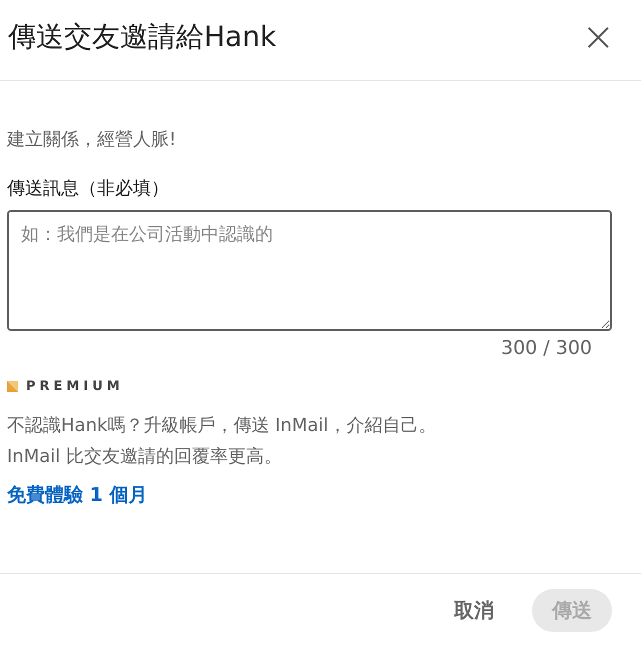  I want to click on premium-text: InMail 比交友邀請的回覆率更高。, so click(144, 457).